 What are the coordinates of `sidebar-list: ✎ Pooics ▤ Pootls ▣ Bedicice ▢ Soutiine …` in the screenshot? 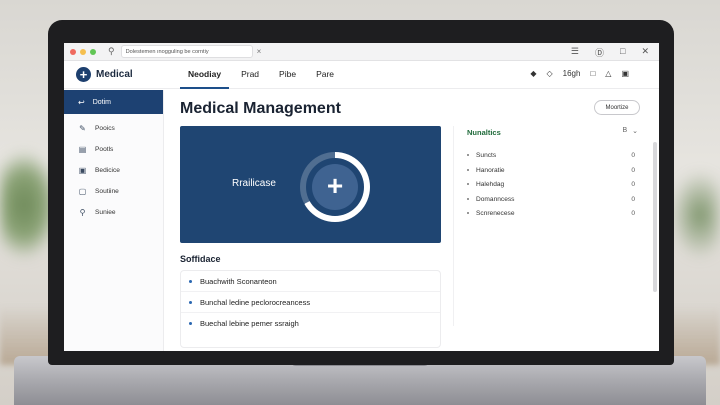 It's located at (113, 168).